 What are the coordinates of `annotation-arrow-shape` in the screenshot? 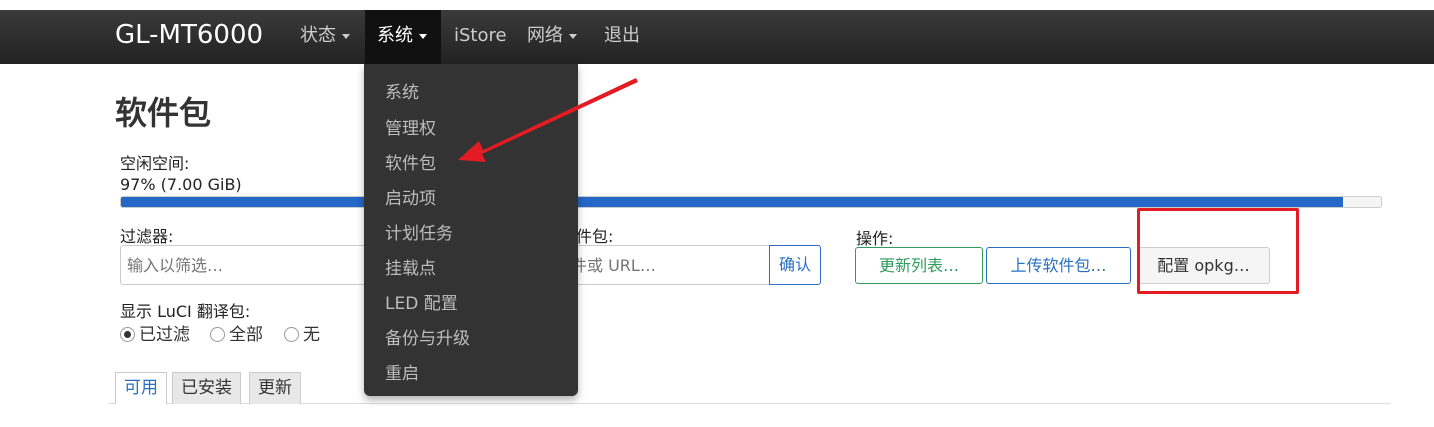 It's located at (548, 120).